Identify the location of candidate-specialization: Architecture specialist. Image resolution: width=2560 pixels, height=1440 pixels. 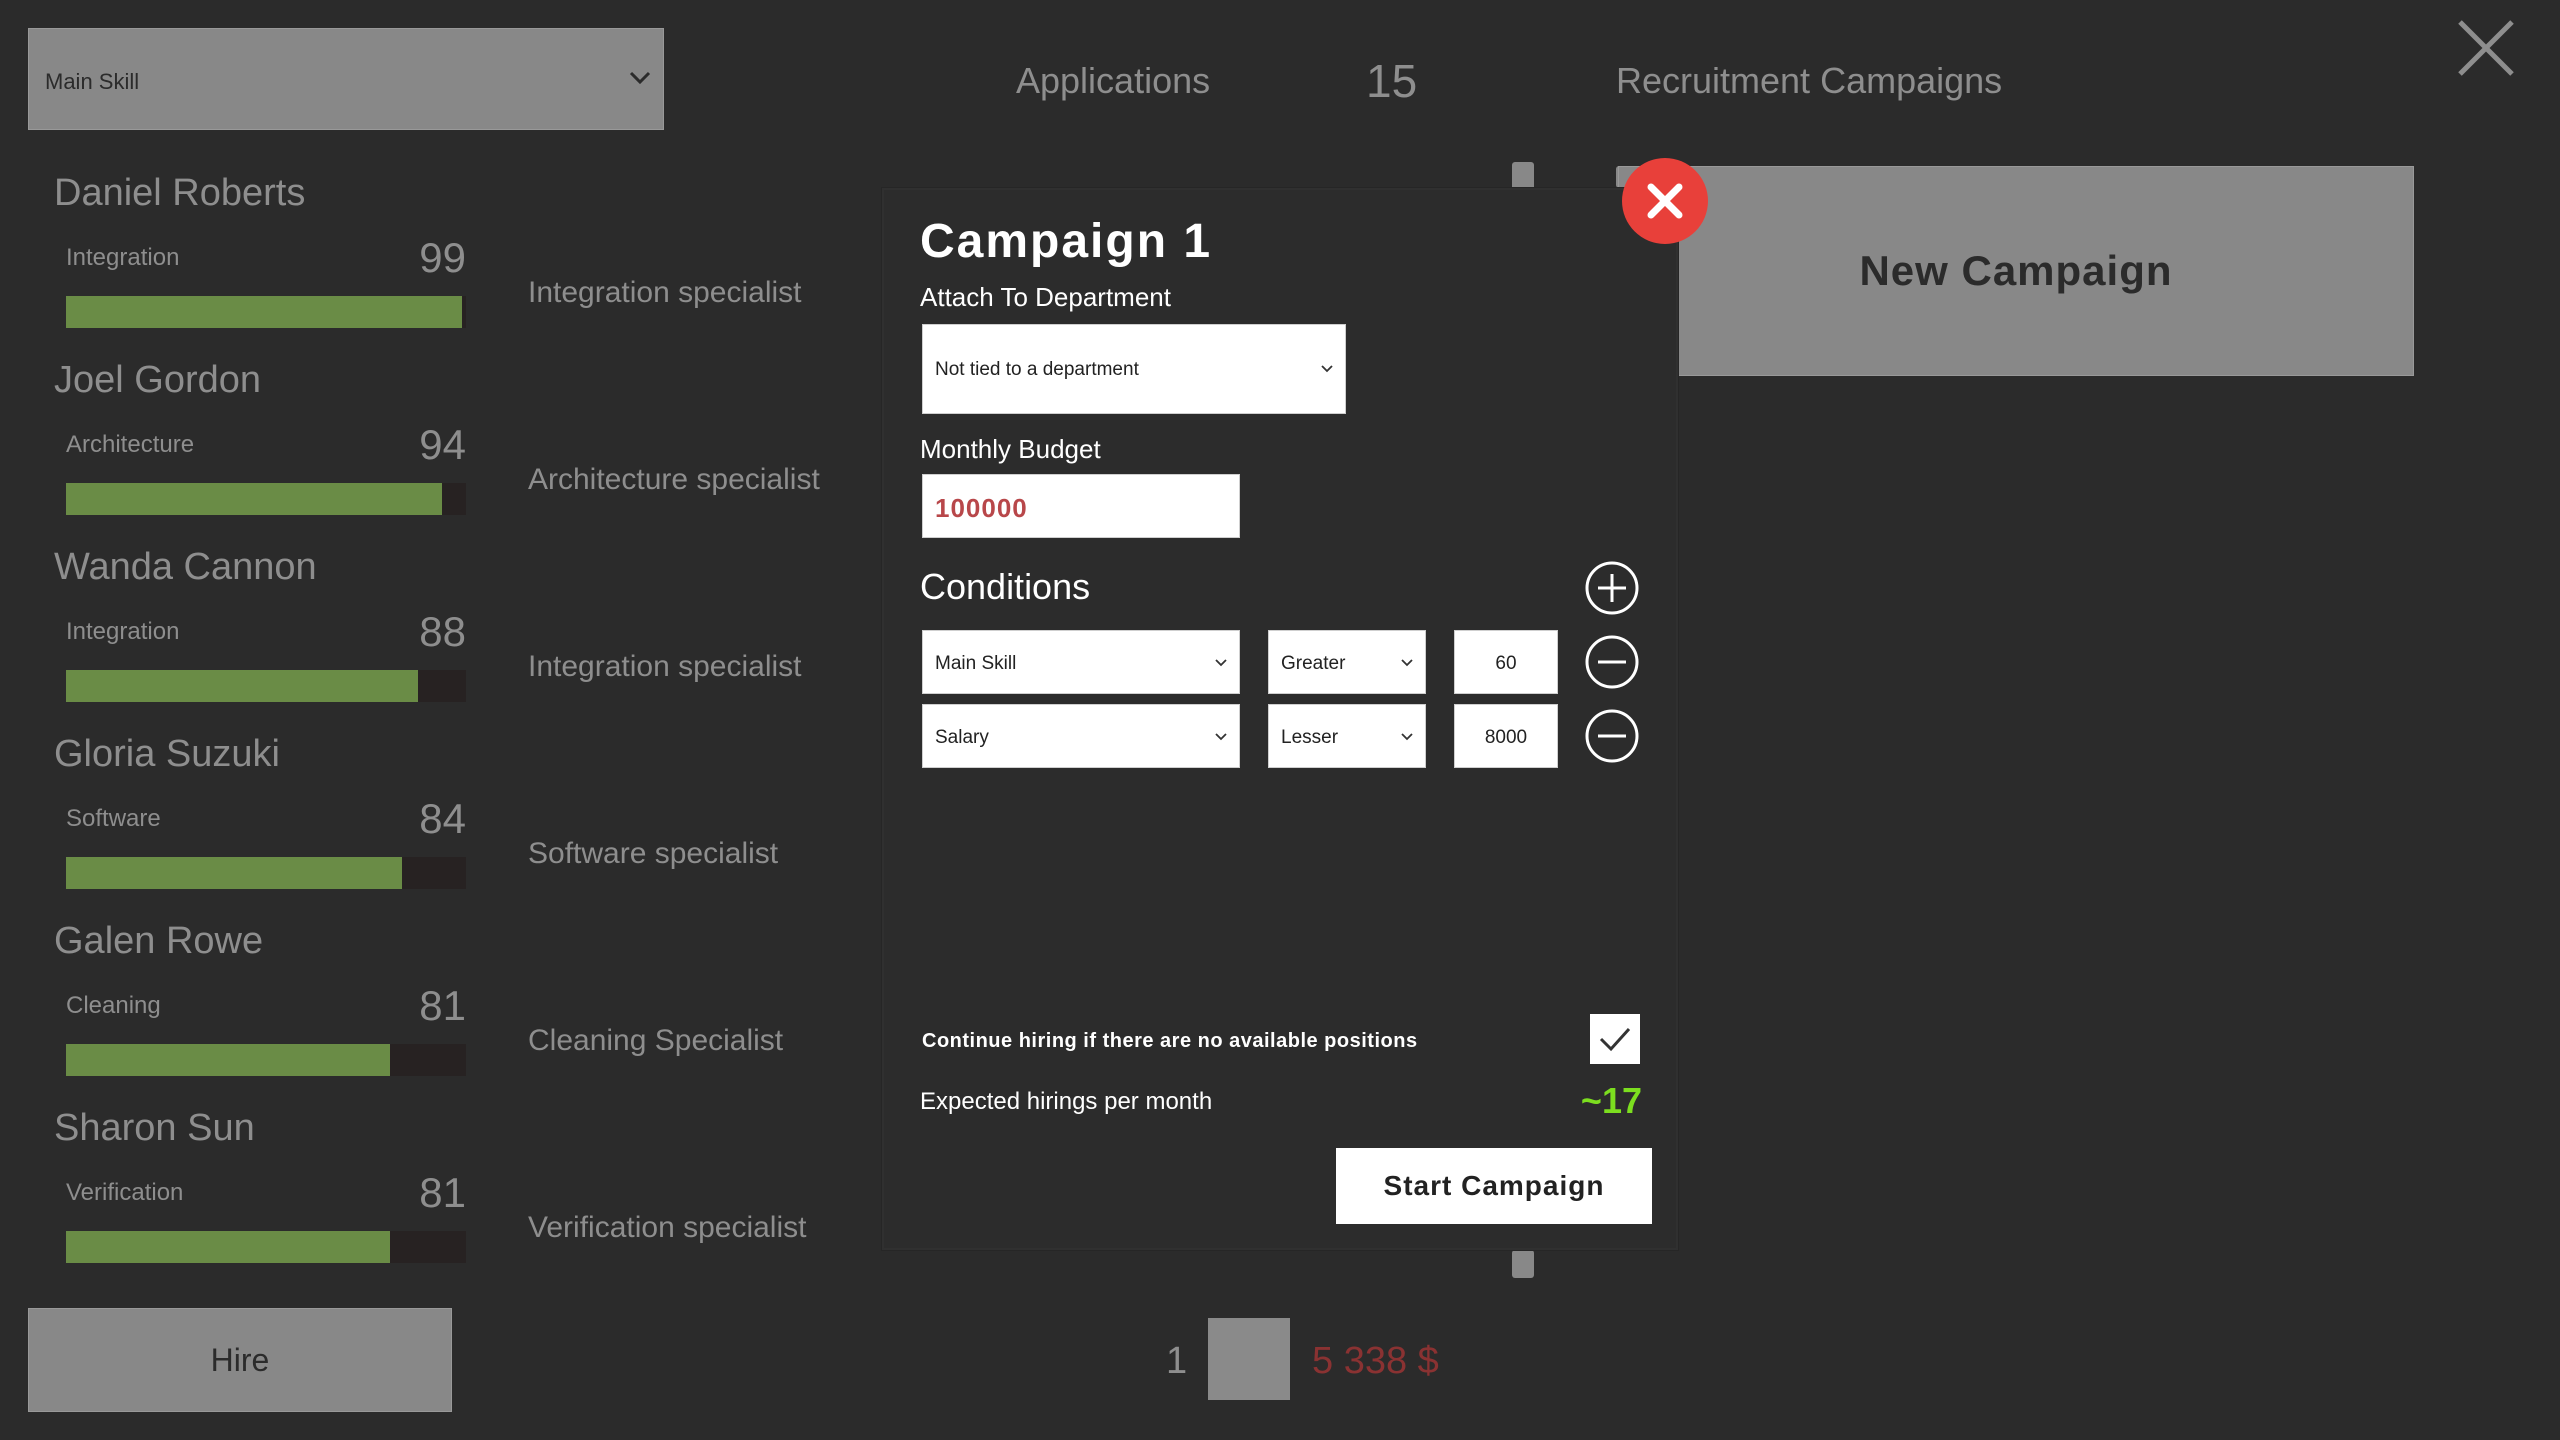
(674, 479).